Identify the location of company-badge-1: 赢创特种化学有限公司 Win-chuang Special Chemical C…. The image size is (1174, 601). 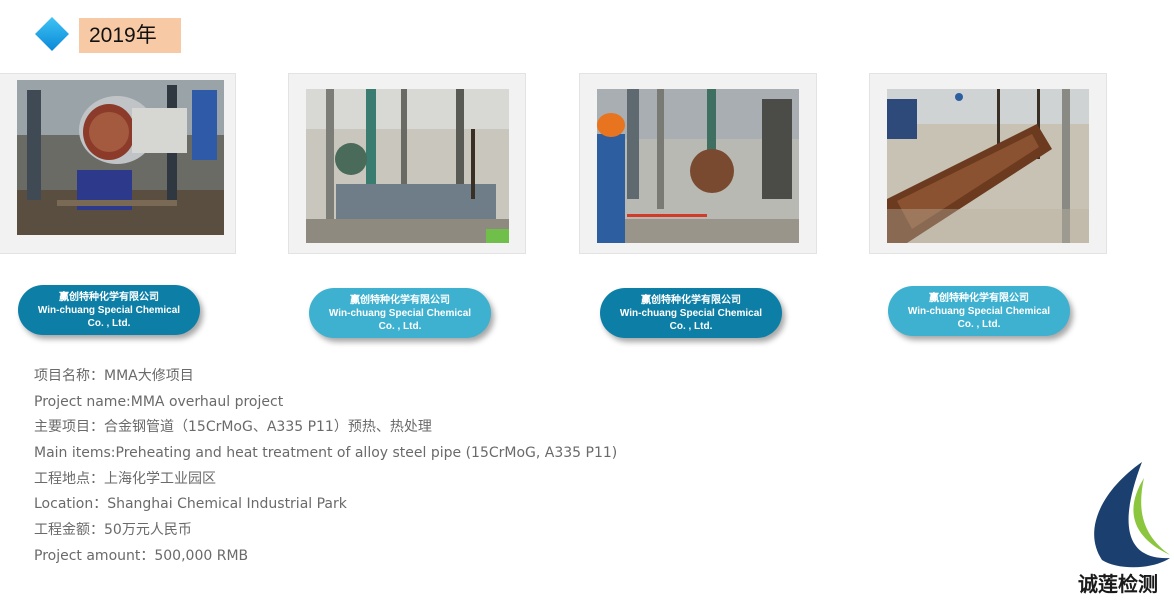
(109, 310).